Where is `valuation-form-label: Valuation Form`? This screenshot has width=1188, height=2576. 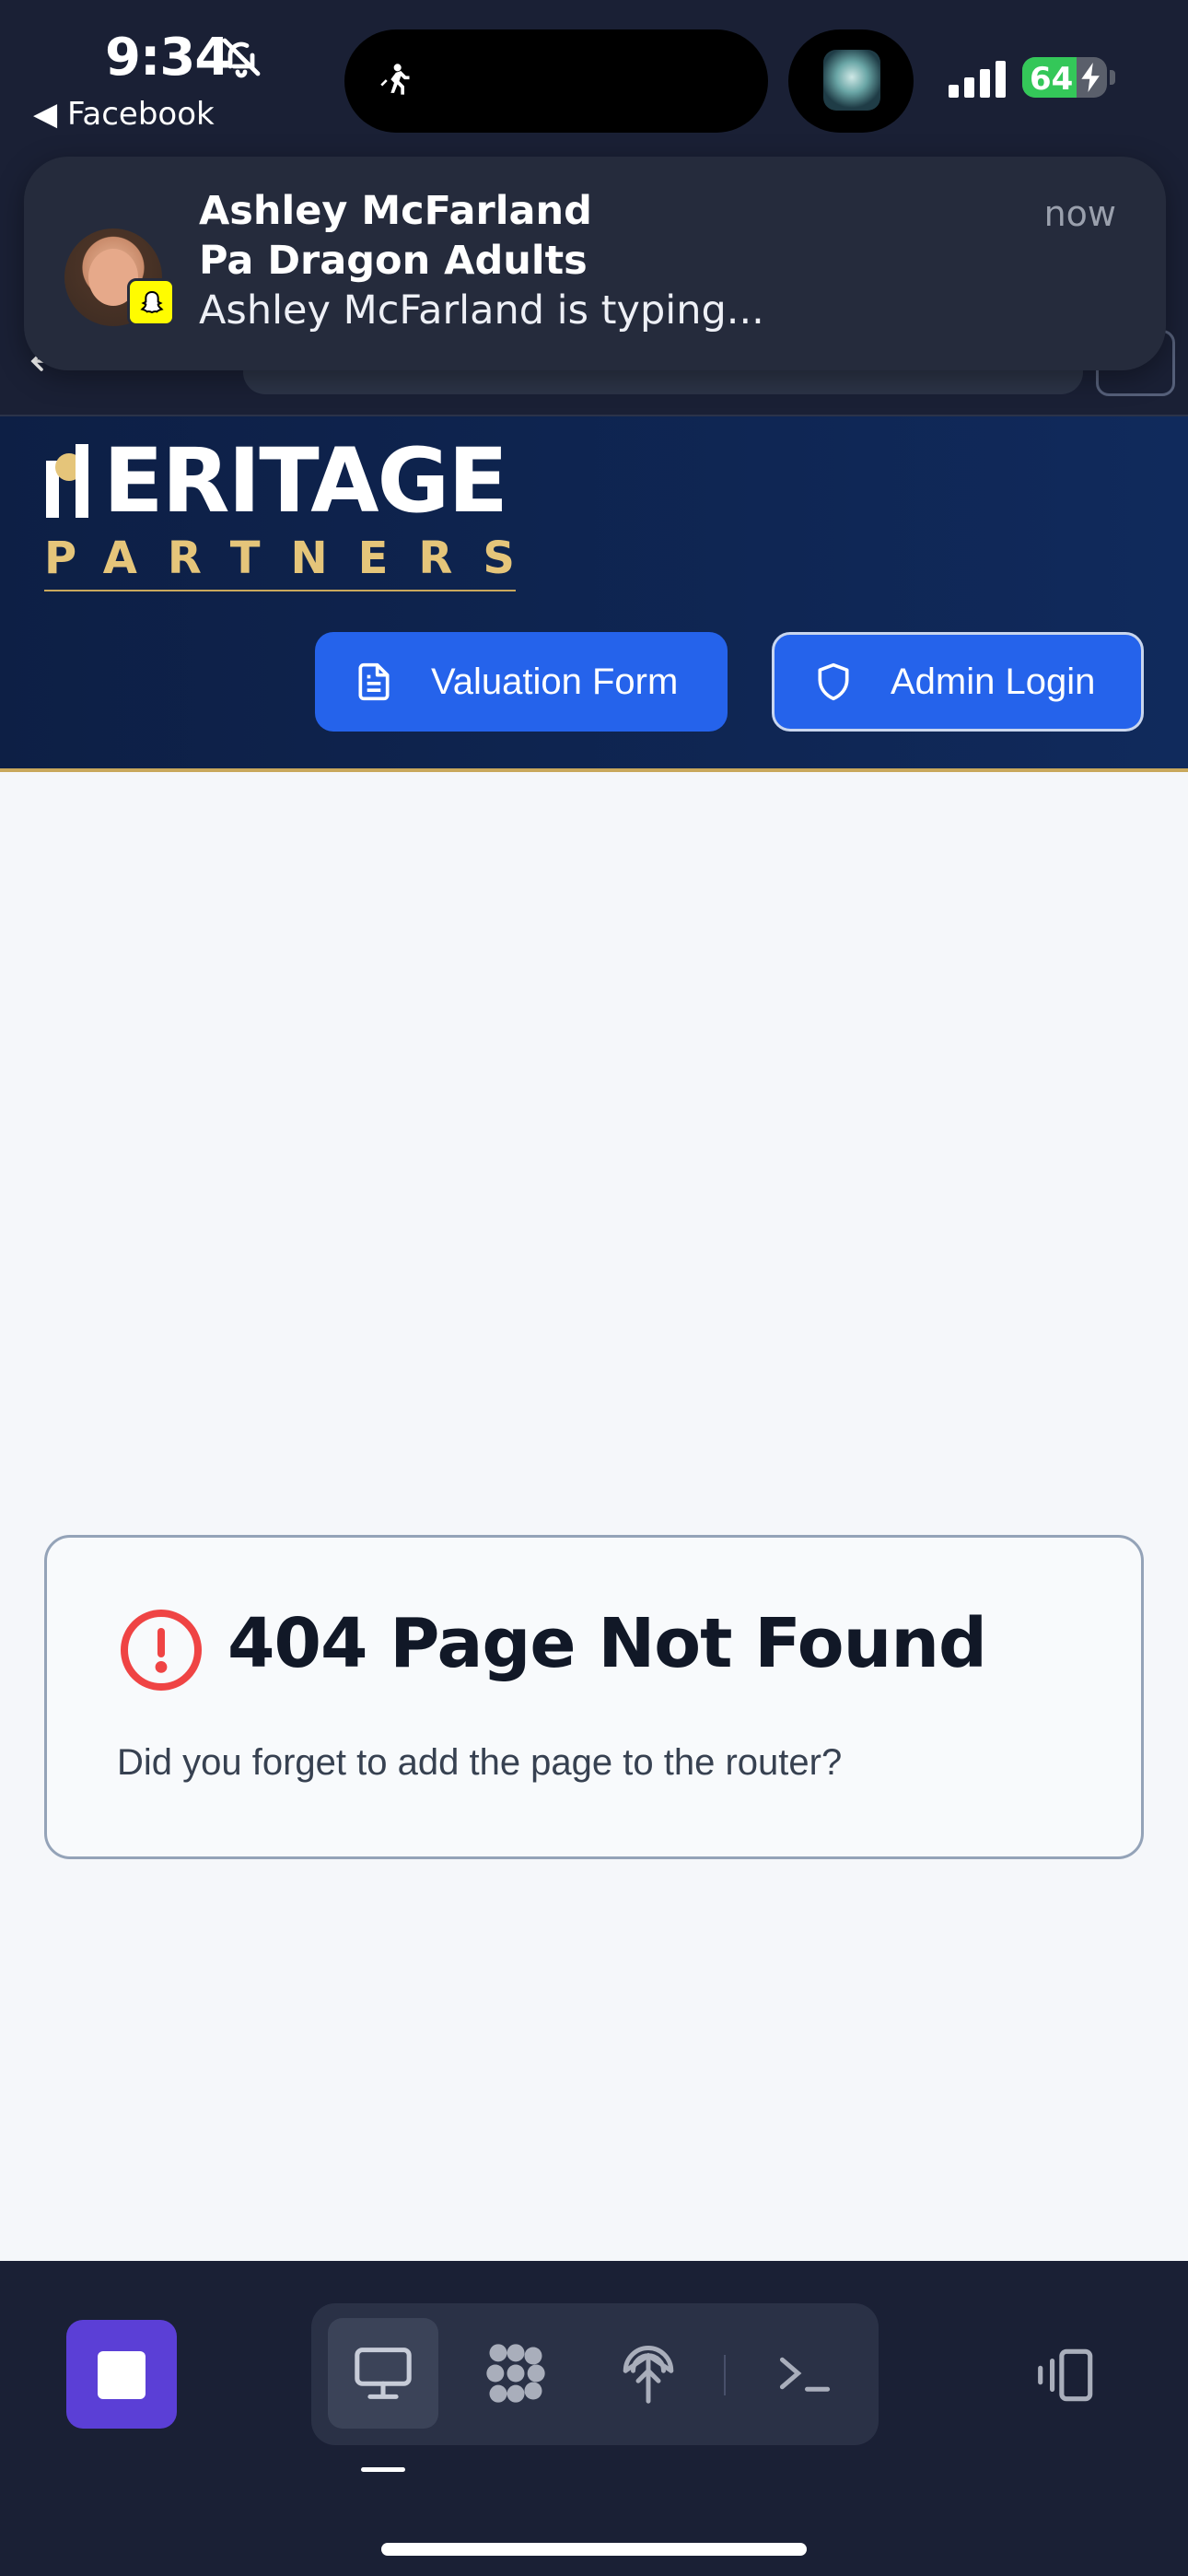
valuation-form-label: Valuation Form is located at coordinates (555, 681).